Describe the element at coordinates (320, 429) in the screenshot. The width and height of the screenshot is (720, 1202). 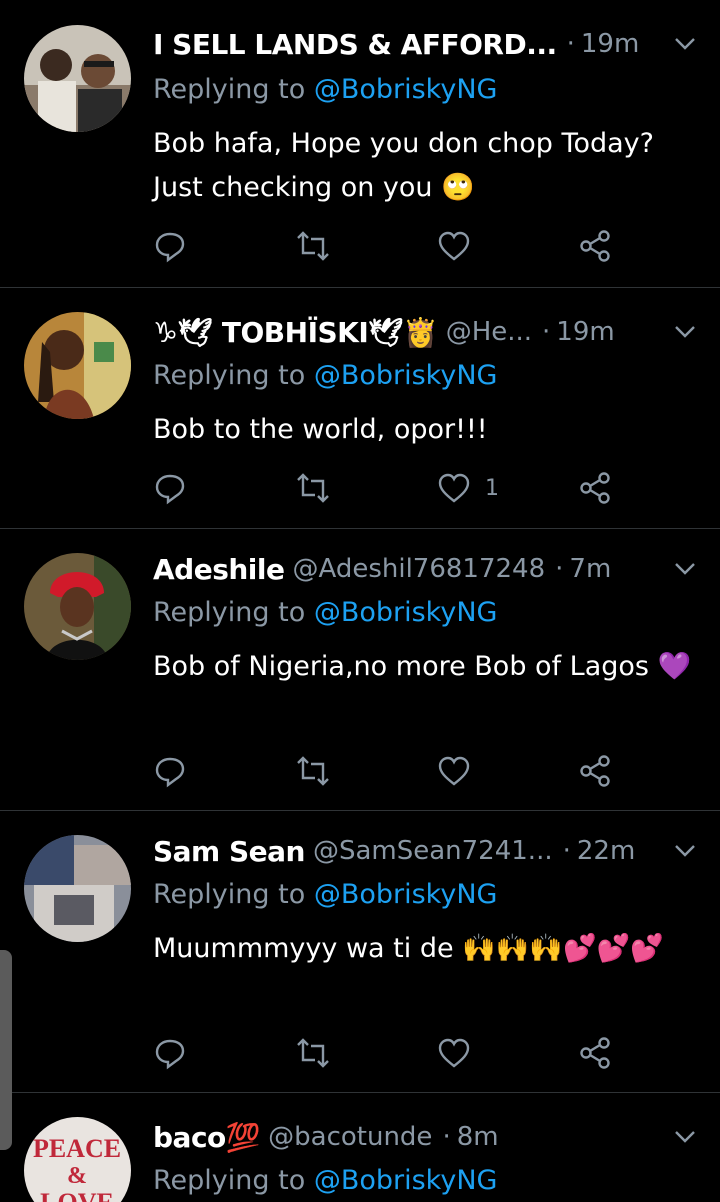
I see `tweet-text: Bob to the world, opor!!!` at that location.